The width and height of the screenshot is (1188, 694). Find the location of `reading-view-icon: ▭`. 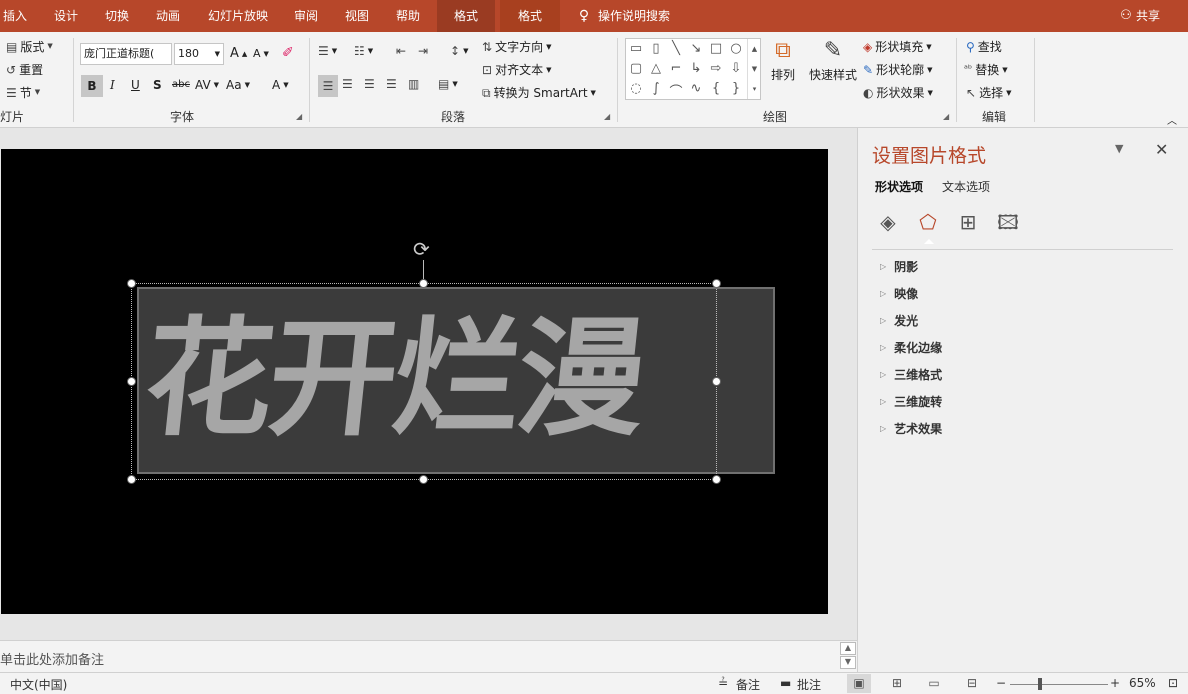

reading-view-icon: ▭ is located at coordinates (934, 683).